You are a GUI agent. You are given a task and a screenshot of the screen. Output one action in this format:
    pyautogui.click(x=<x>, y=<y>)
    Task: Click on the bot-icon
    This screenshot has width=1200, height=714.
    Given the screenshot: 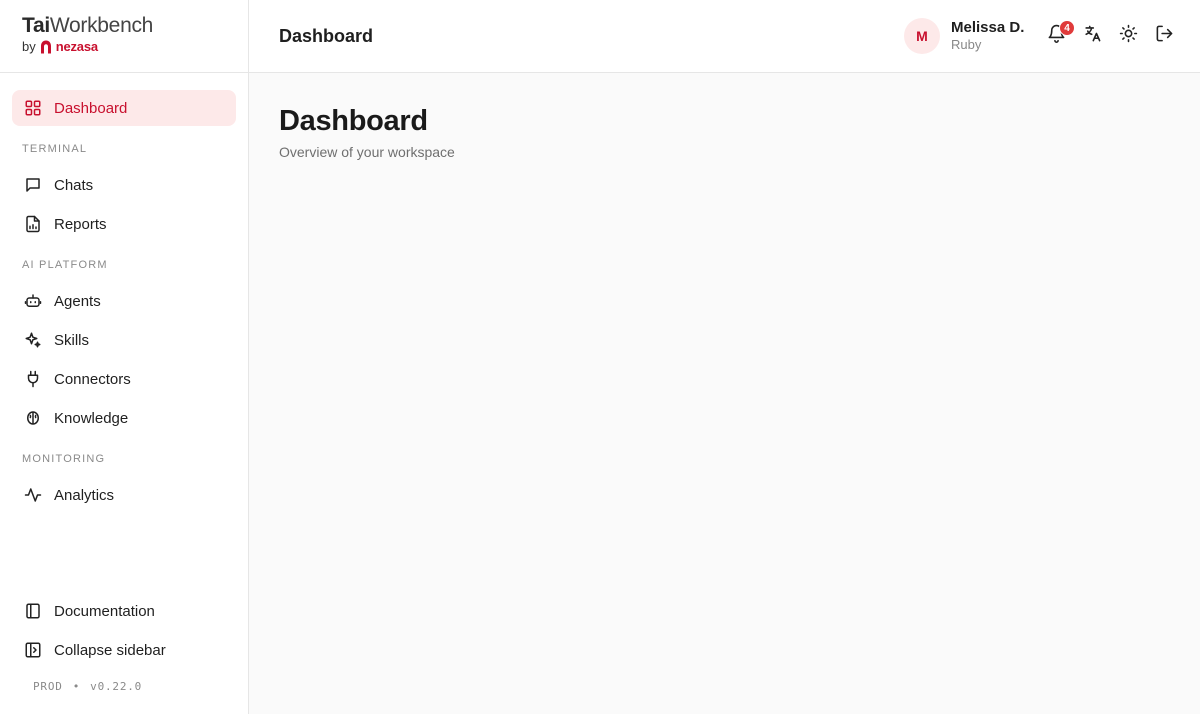 What is the action you would take?
    pyautogui.click(x=33, y=301)
    